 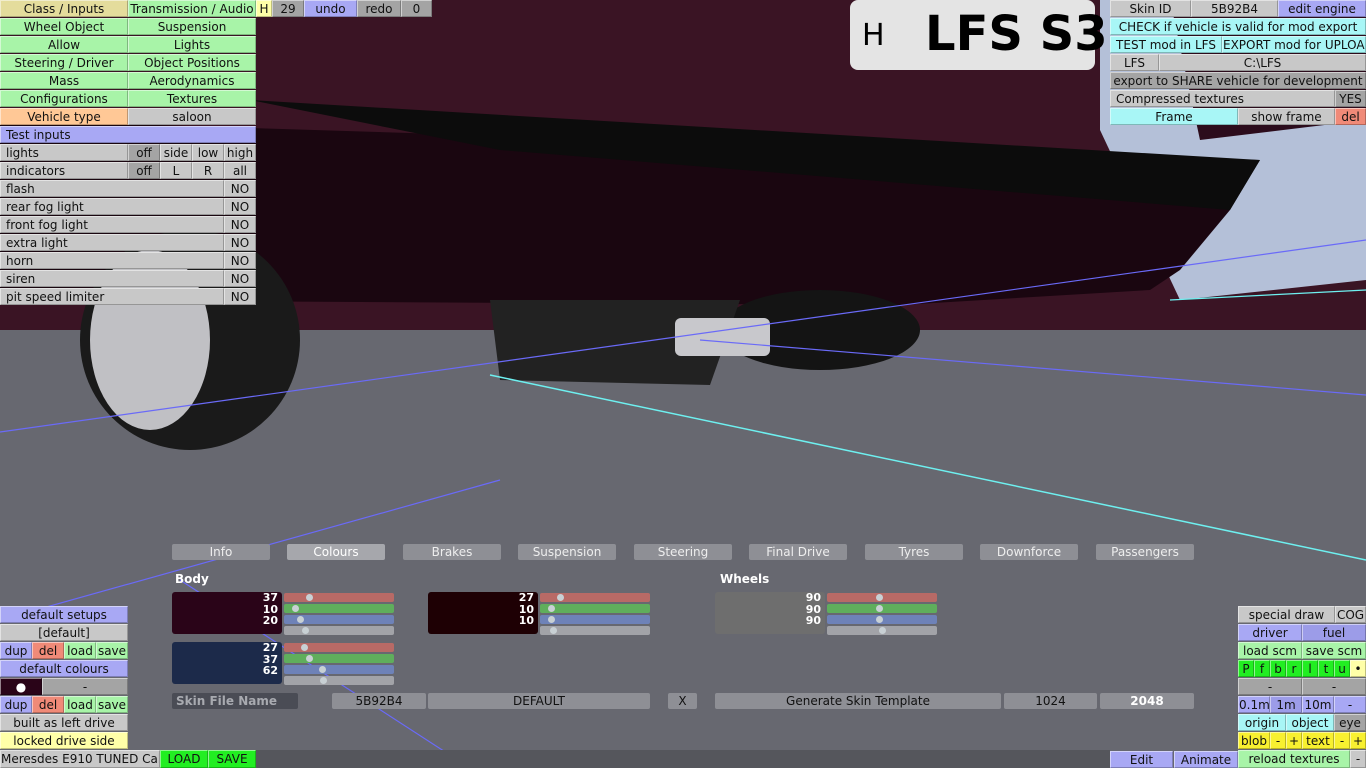 I want to click on tab-steering: Steering, so click(x=683, y=552).